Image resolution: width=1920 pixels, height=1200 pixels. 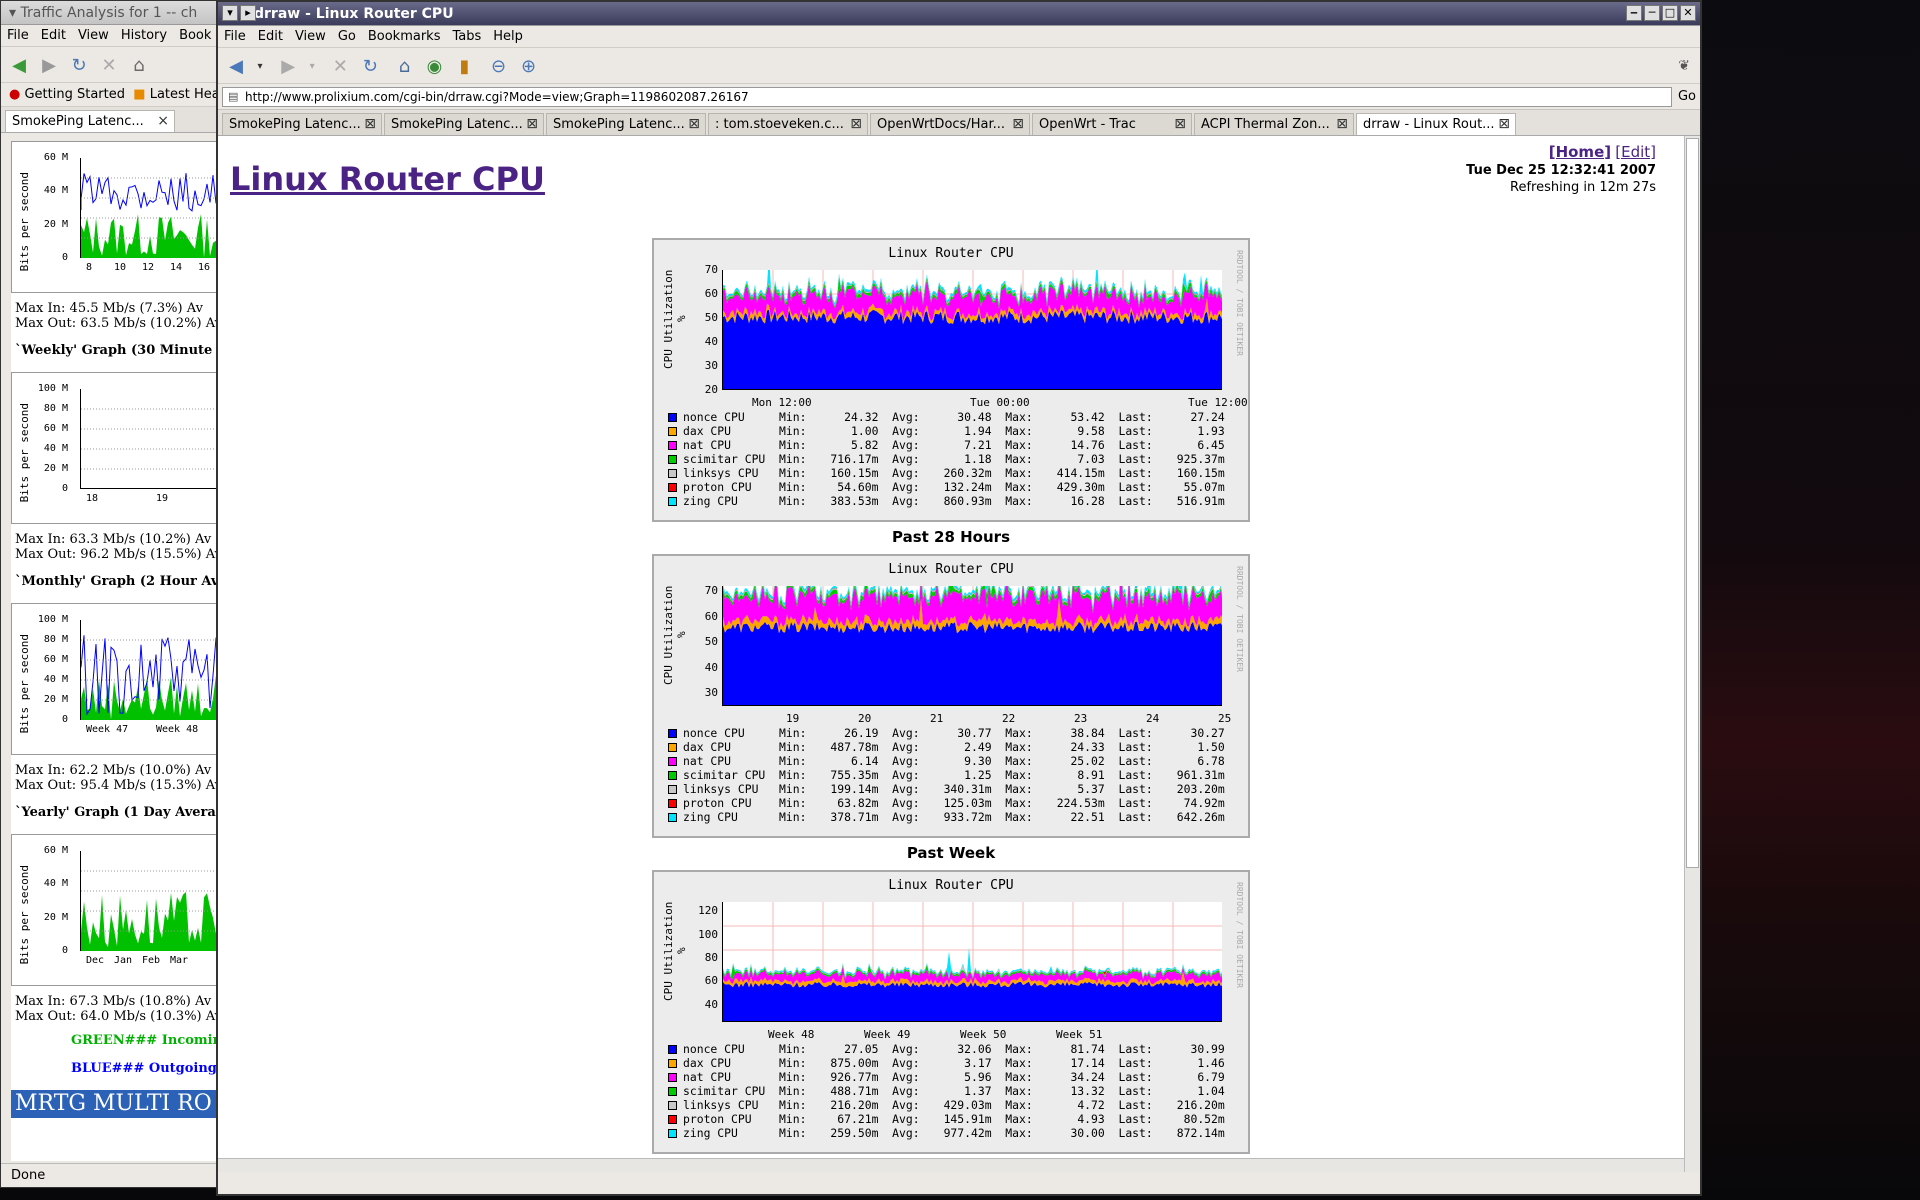 I want to click on close-window-icon: ✕, so click(x=1688, y=13).